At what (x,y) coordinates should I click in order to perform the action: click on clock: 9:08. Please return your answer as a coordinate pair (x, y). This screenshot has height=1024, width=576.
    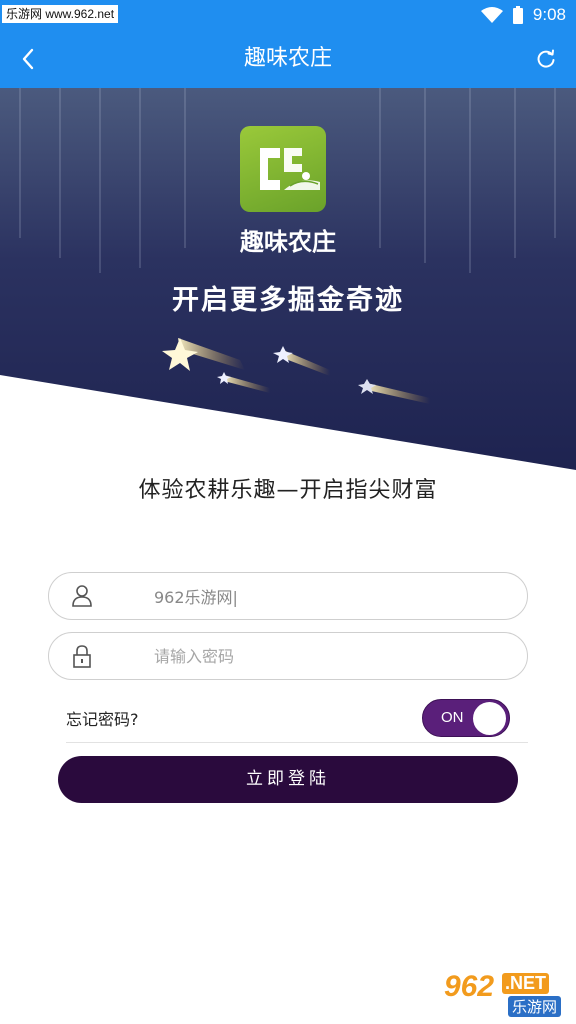
    Looking at the image, I should click on (549, 14).